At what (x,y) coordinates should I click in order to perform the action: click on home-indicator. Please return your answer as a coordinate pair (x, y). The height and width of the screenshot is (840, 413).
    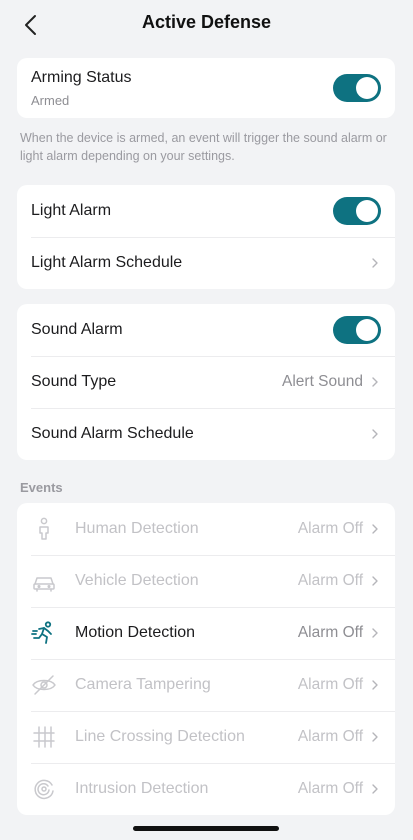
    Looking at the image, I should click on (206, 828).